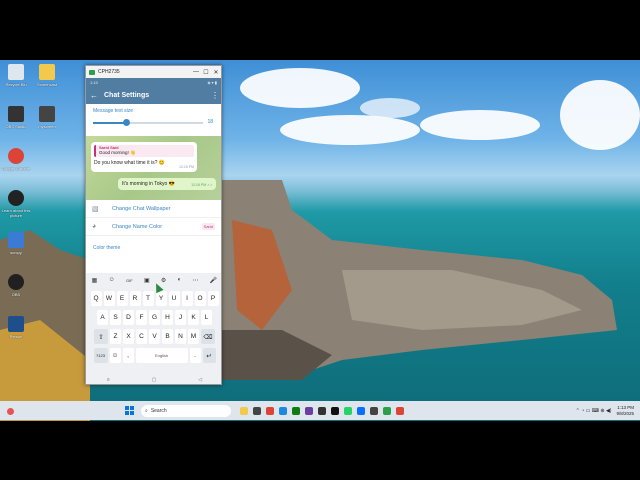 This screenshot has height=480, width=640. What do you see at coordinates (180, 336) in the screenshot?
I see `key-n: N` at bounding box center [180, 336].